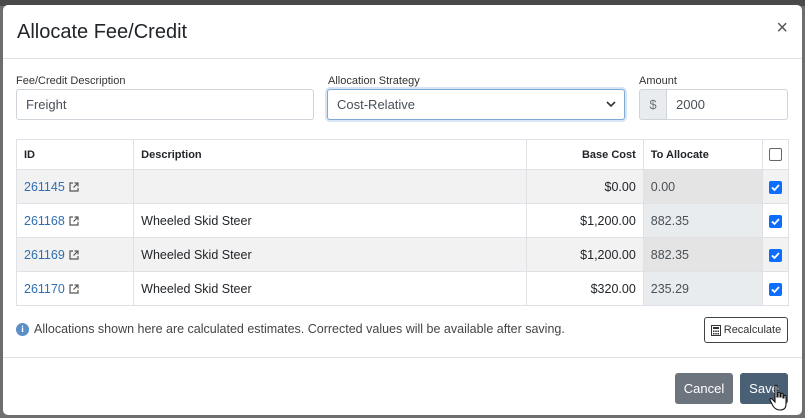  What do you see at coordinates (44, 289) in the screenshot?
I see `item-id-link: 261170` at bounding box center [44, 289].